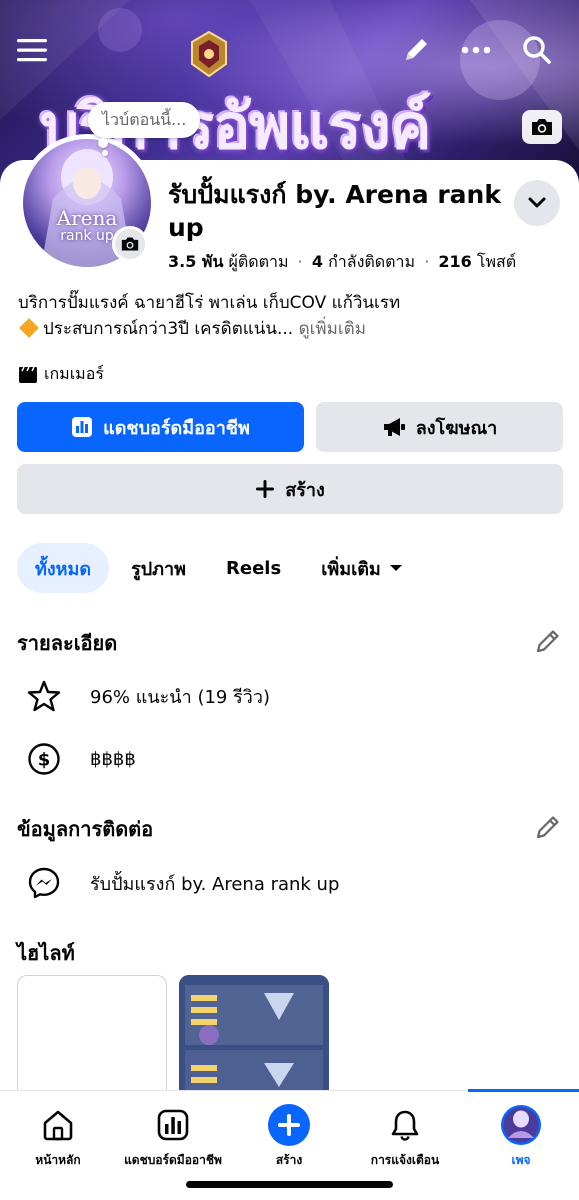 The width and height of the screenshot is (579, 1200). Describe the element at coordinates (32, 50) in the screenshot. I see `menu-icon` at that location.